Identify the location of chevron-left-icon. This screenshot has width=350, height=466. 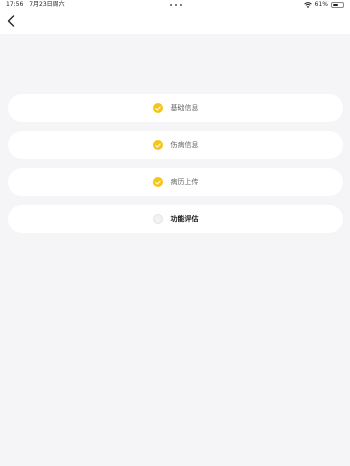
(11, 21).